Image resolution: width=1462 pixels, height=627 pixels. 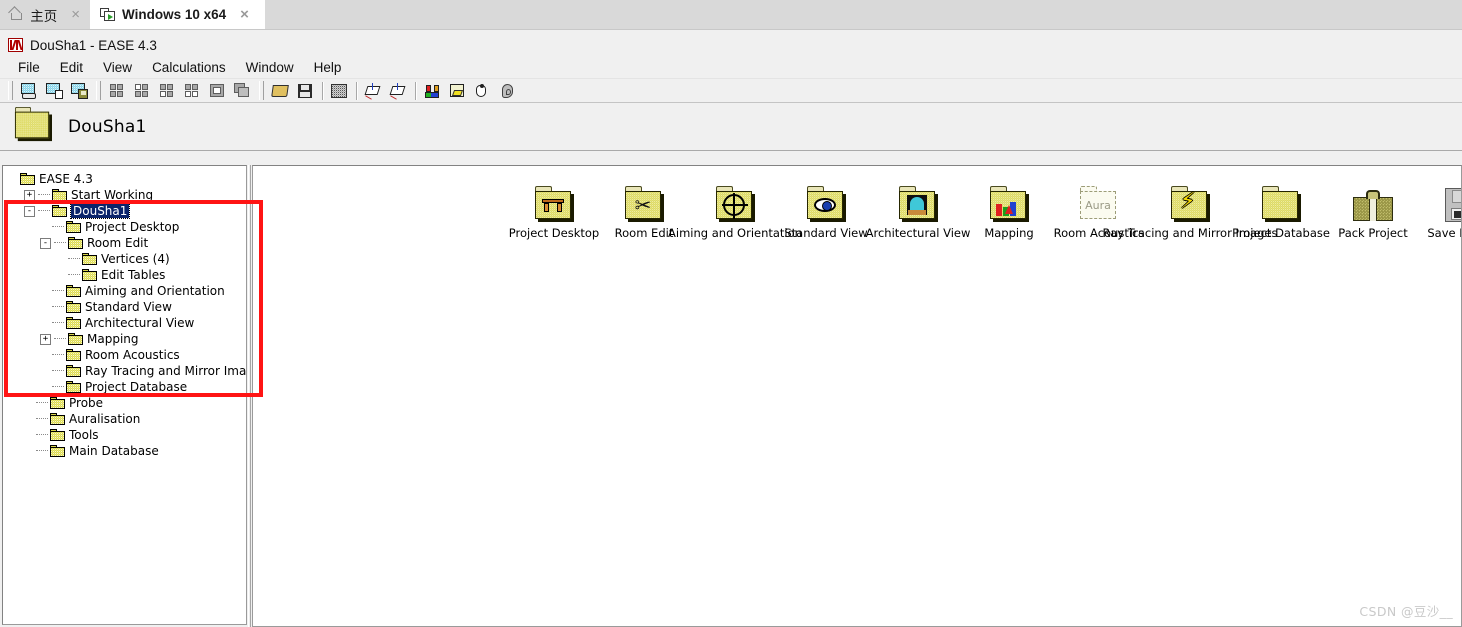 I want to click on tab-windows-10: Windows 10 x64 ×, so click(x=177, y=14).